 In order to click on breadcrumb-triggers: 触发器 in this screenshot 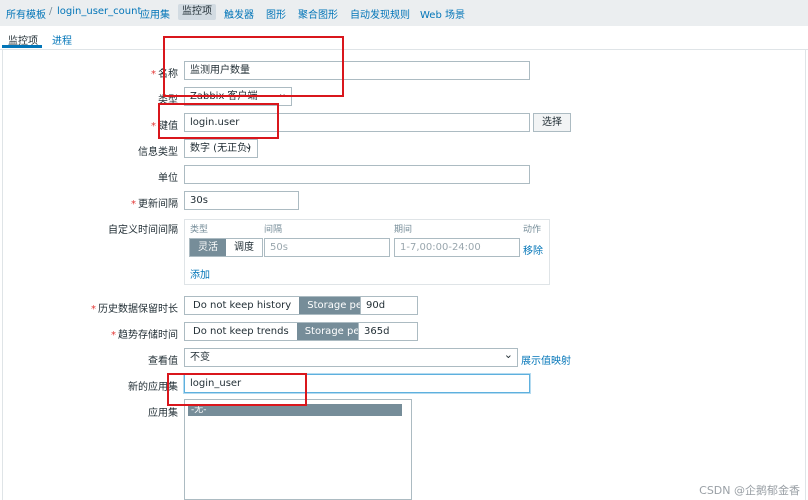, I will do `click(239, 13)`.